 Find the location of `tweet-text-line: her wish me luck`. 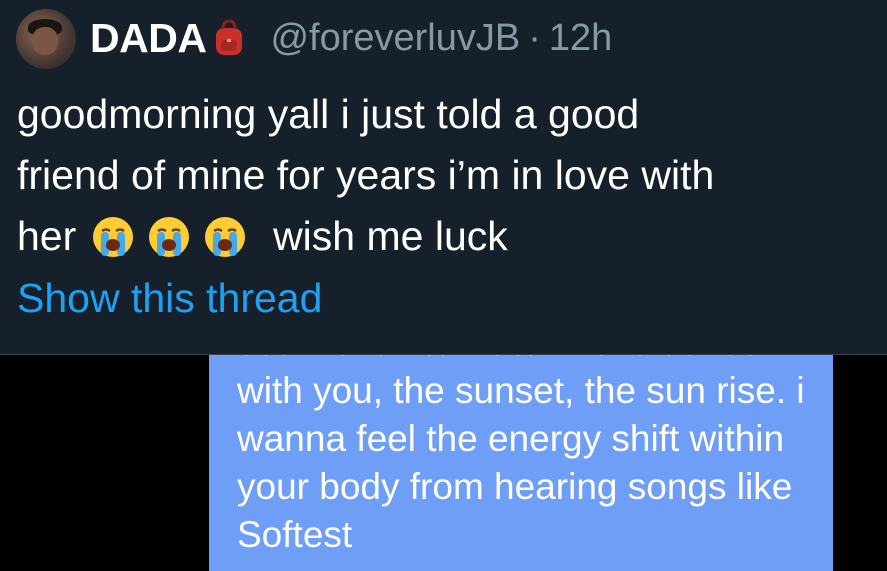

tweet-text-line: her wish me luck is located at coordinates (447, 236).